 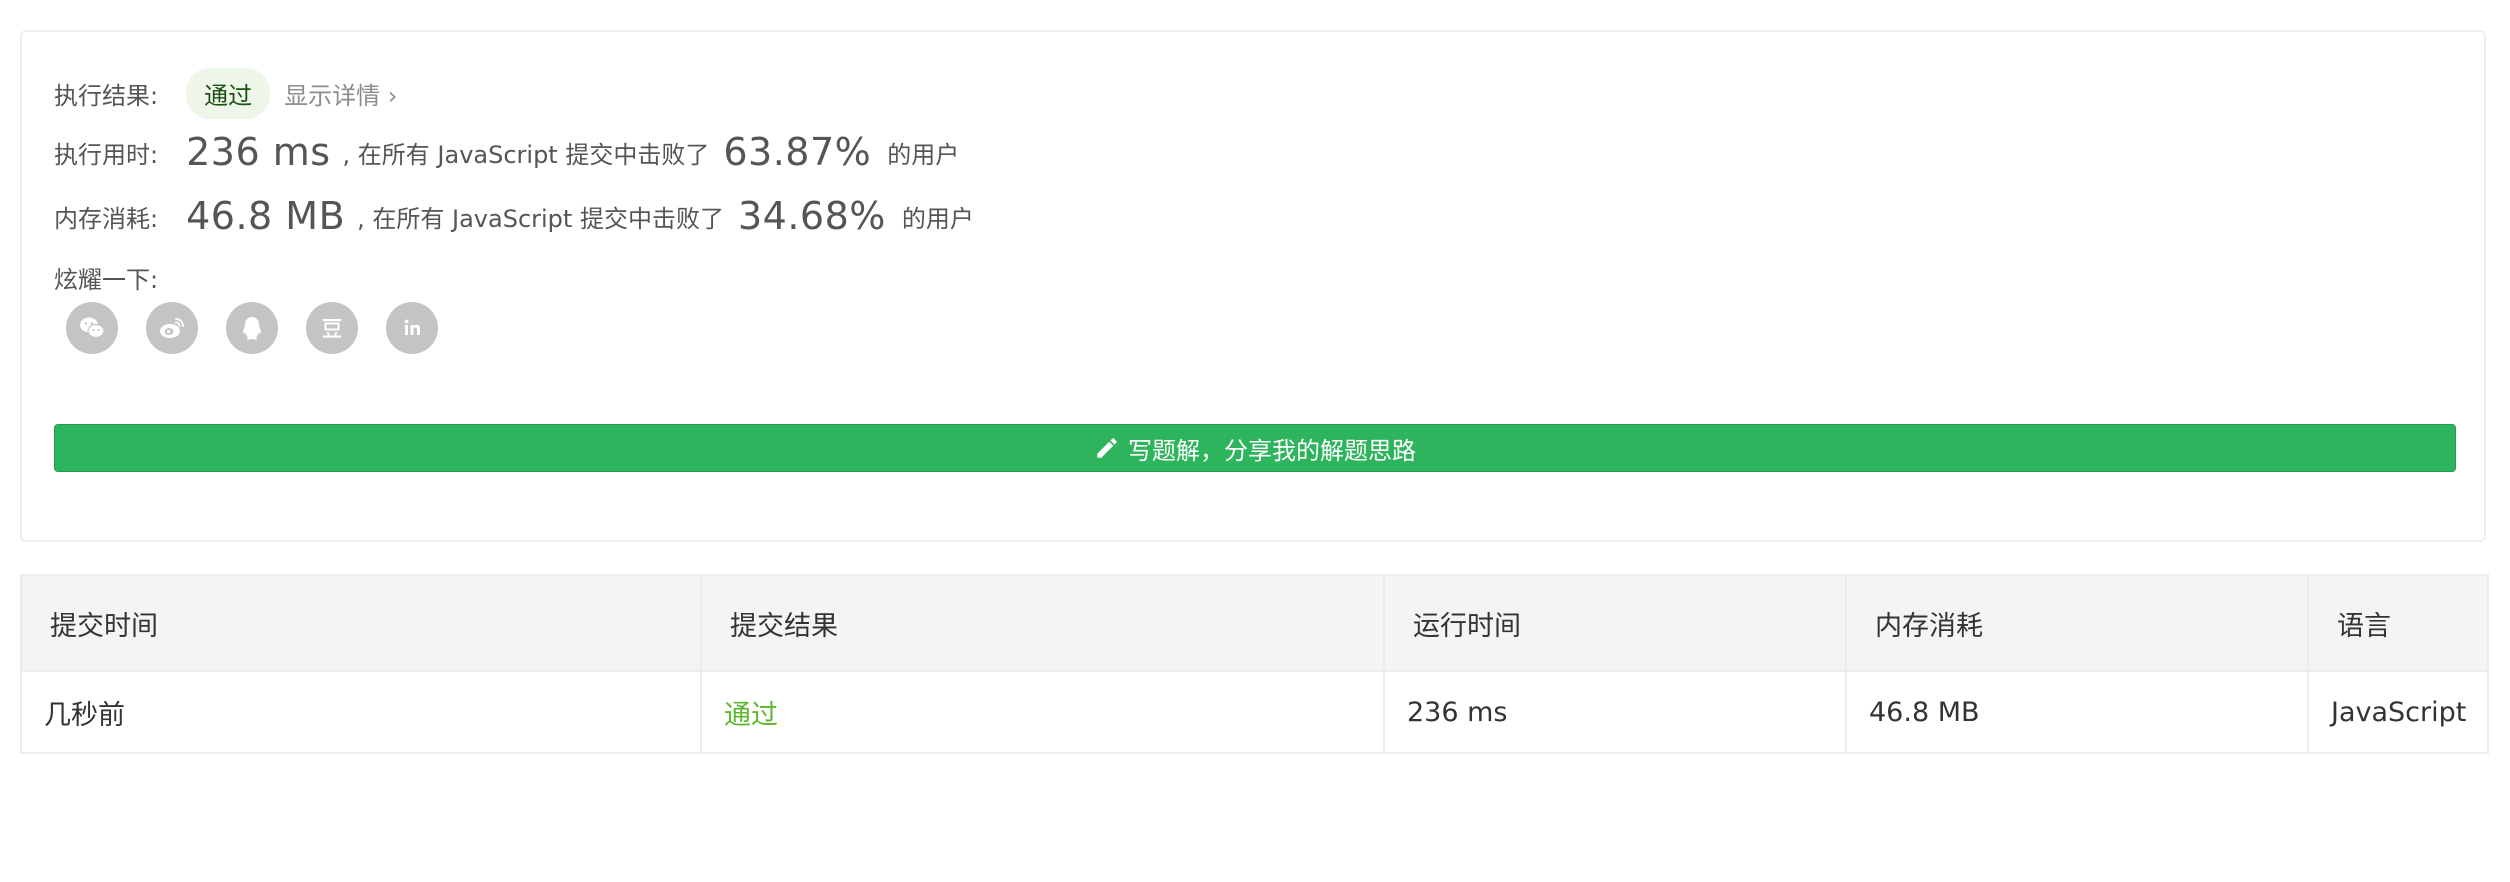 What do you see at coordinates (361, 712) in the screenshot?
I see `cell-submit-time: 几秒前` at bounding box center [361, 712].